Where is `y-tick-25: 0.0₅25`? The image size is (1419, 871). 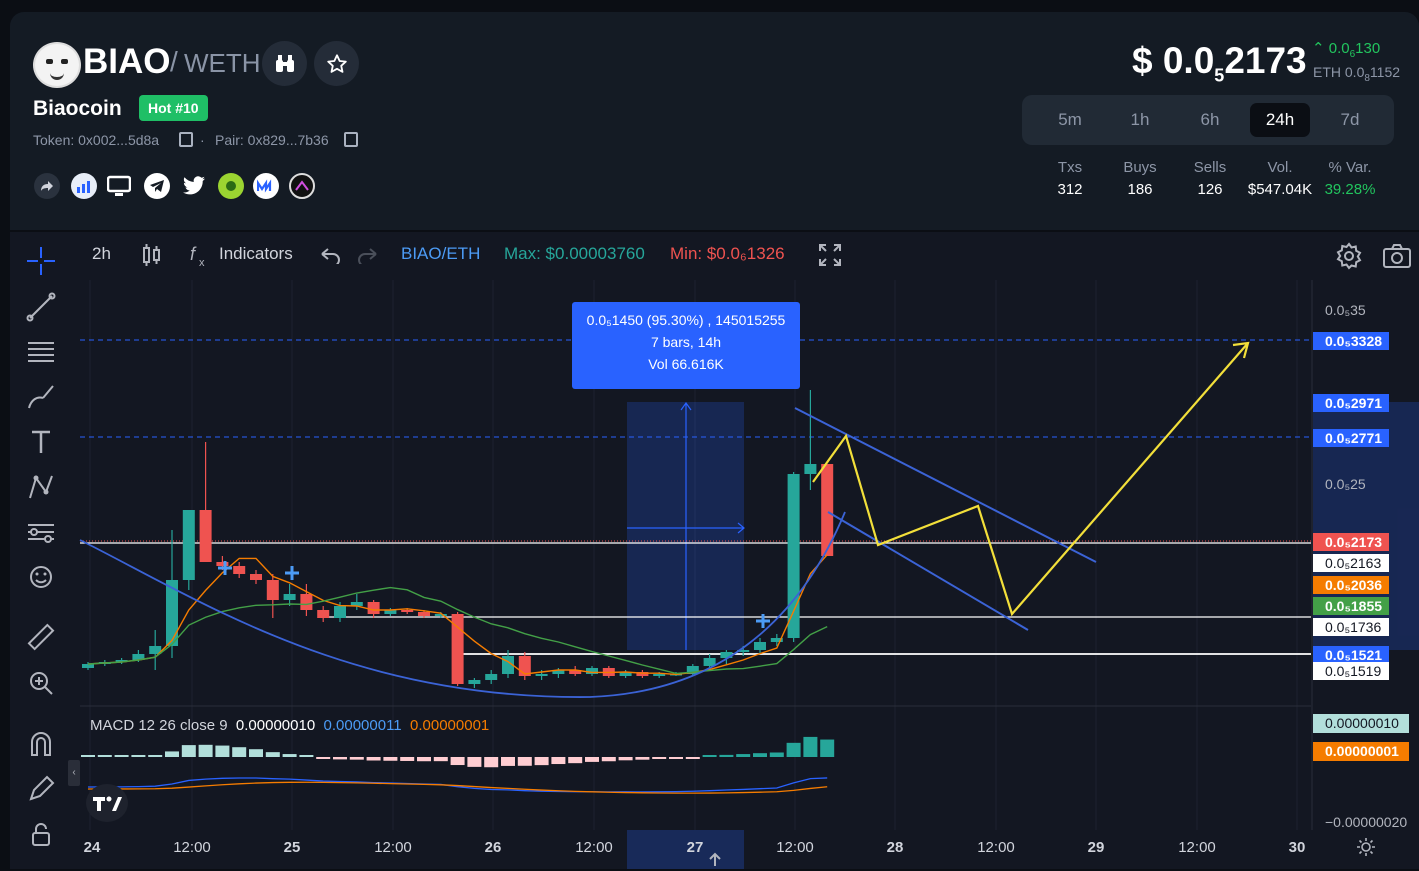 y-tick-25: 0.0₅25 is located at coordinates (1345, 484).